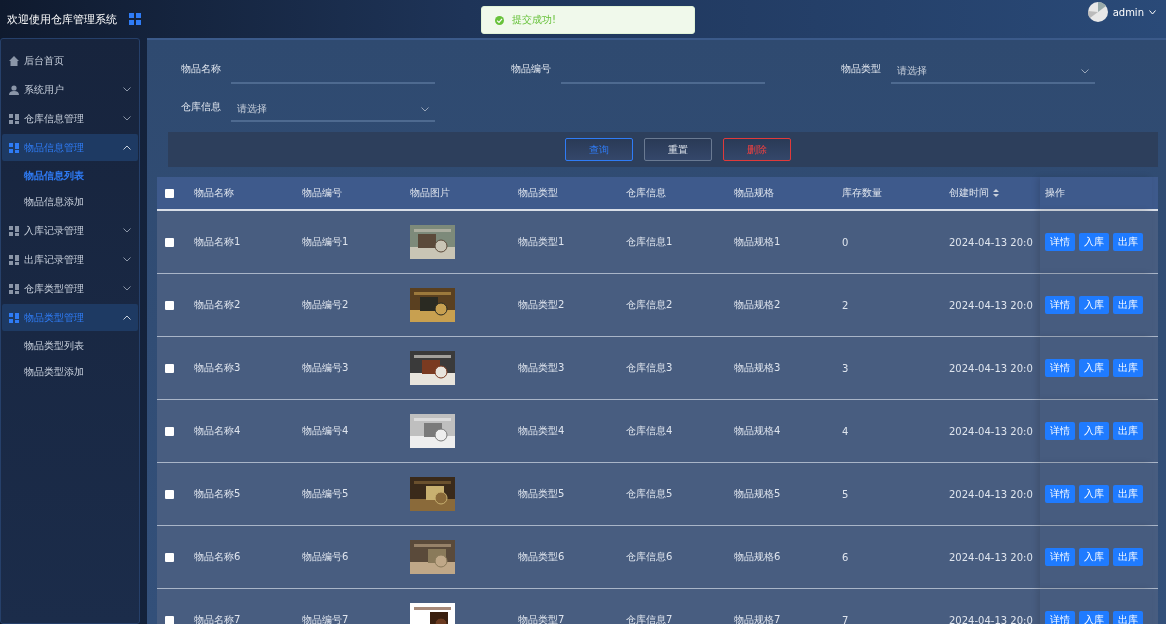  Describe the element at coordinates (70, 89) in the screenshot. I see `menu-item: 系统用户` at that location.